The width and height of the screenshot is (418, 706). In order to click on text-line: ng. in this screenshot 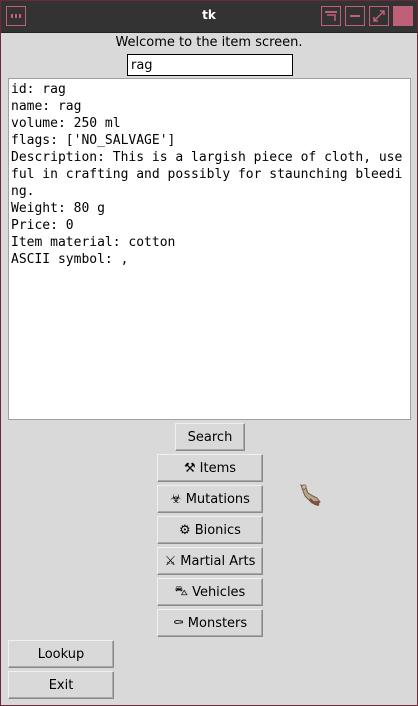, I will do `click(23, 191)`.